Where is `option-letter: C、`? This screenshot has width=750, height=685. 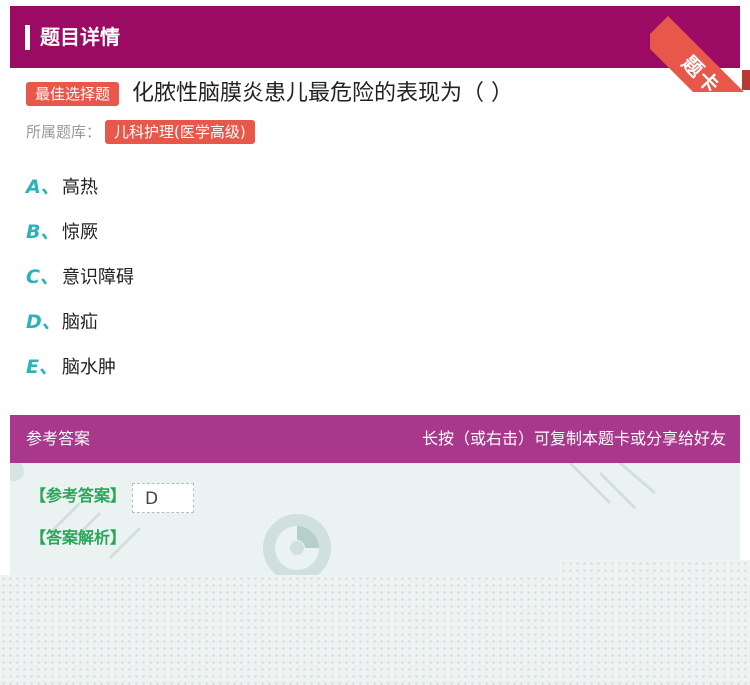 option-letter: C、 is located at coordinates (42, 277).